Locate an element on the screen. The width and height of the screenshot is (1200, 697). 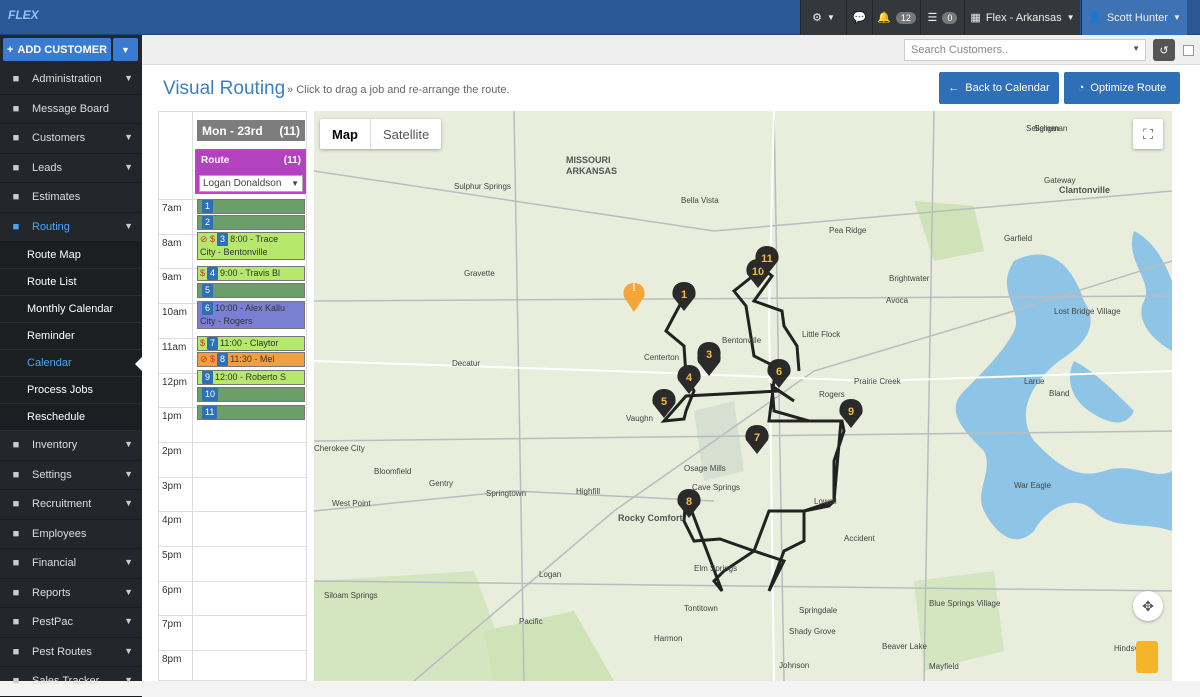
job-number: 5 is located at coordinates (208, 290).